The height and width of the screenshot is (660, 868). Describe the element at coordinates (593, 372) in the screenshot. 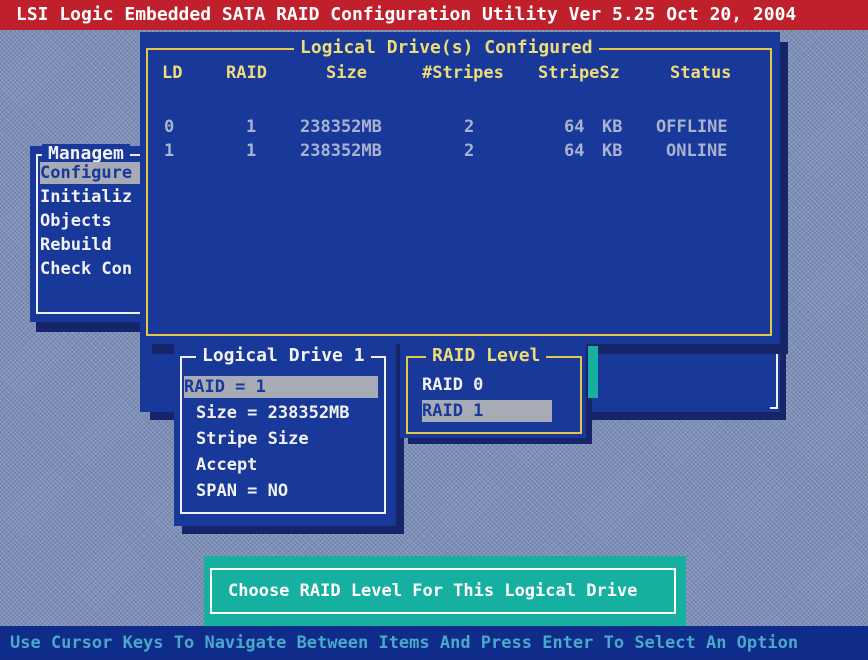

I see `teal-scroll-marker` at that location.